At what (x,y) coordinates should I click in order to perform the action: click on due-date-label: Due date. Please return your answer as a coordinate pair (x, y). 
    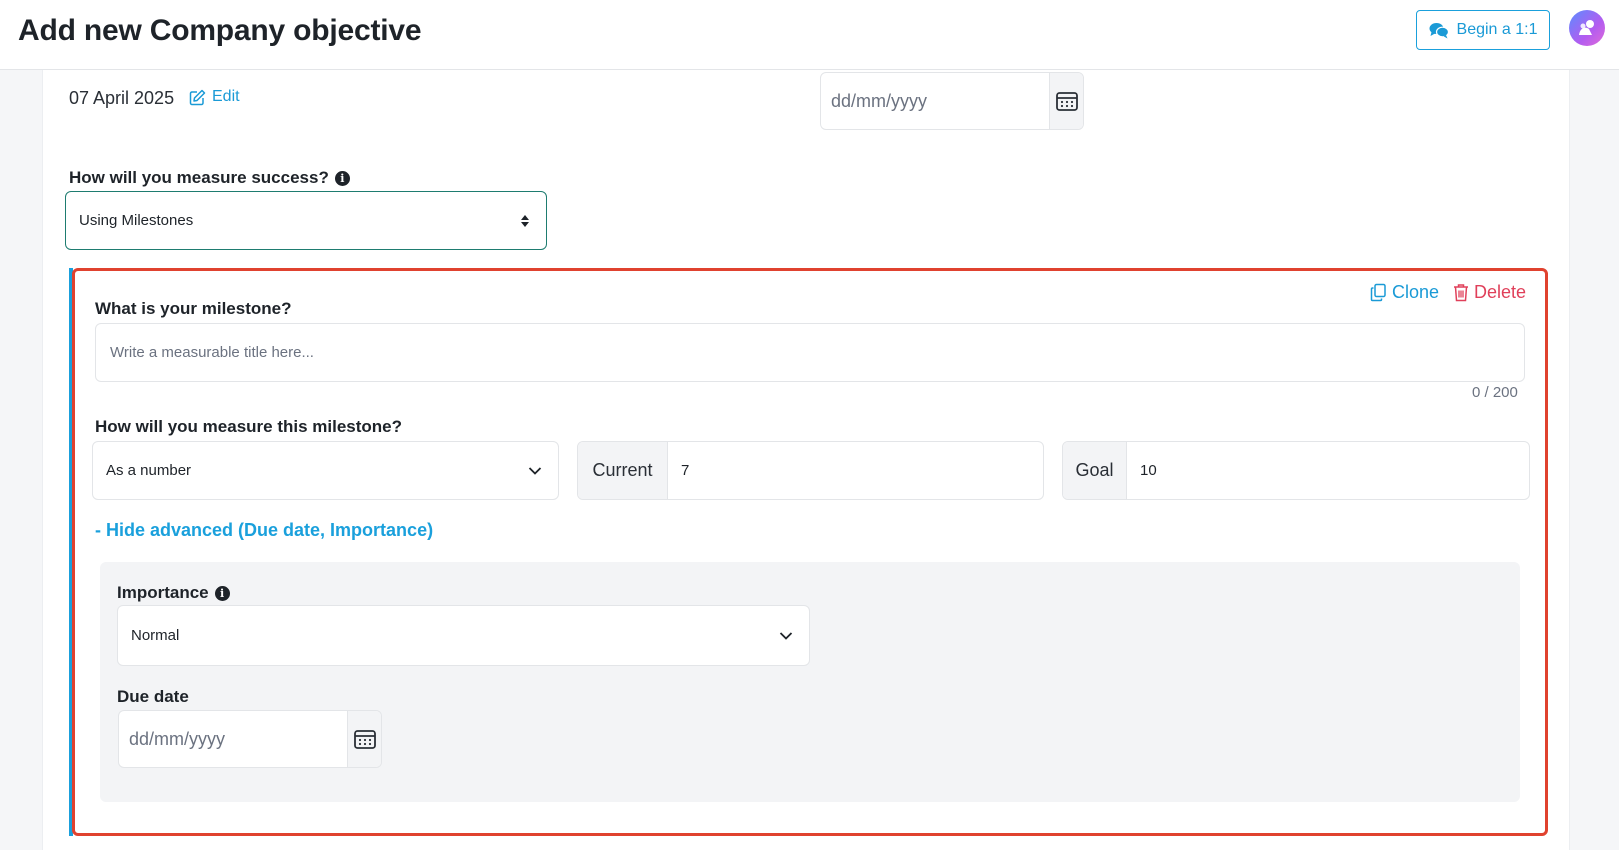
    Looking at the image, I should click on (153, 696).